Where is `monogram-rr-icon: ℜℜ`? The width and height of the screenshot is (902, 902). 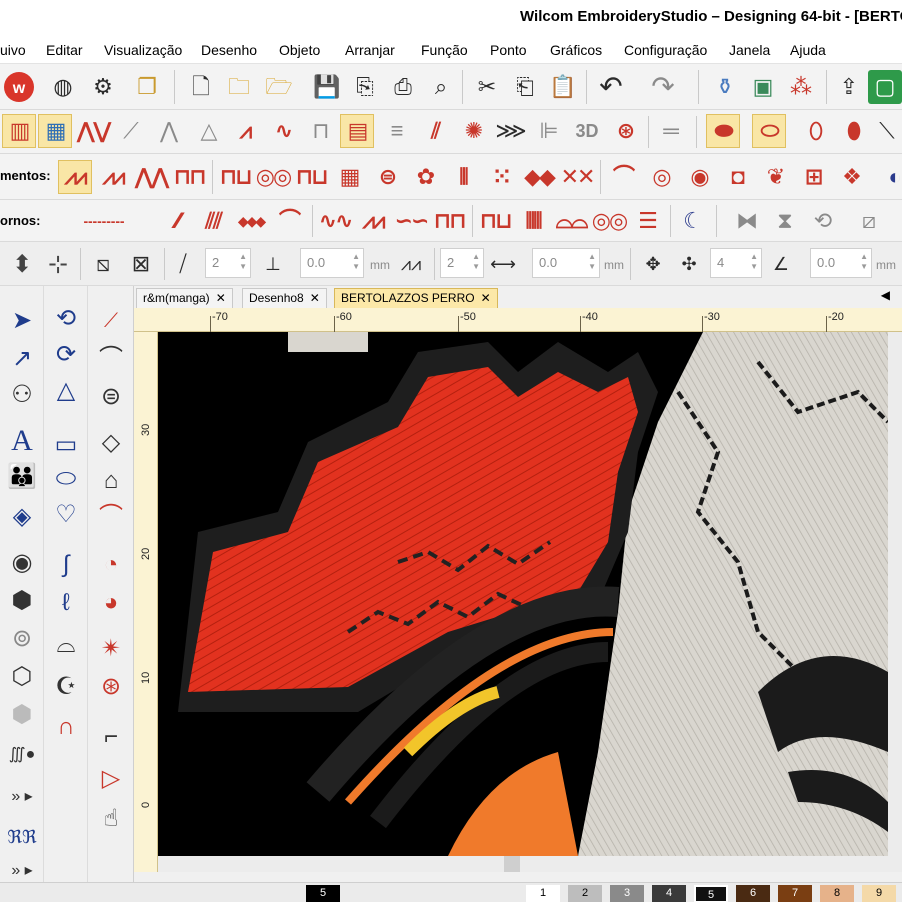
monogram-rr-icon: ℜℜ is located at coordinates (22, 837).